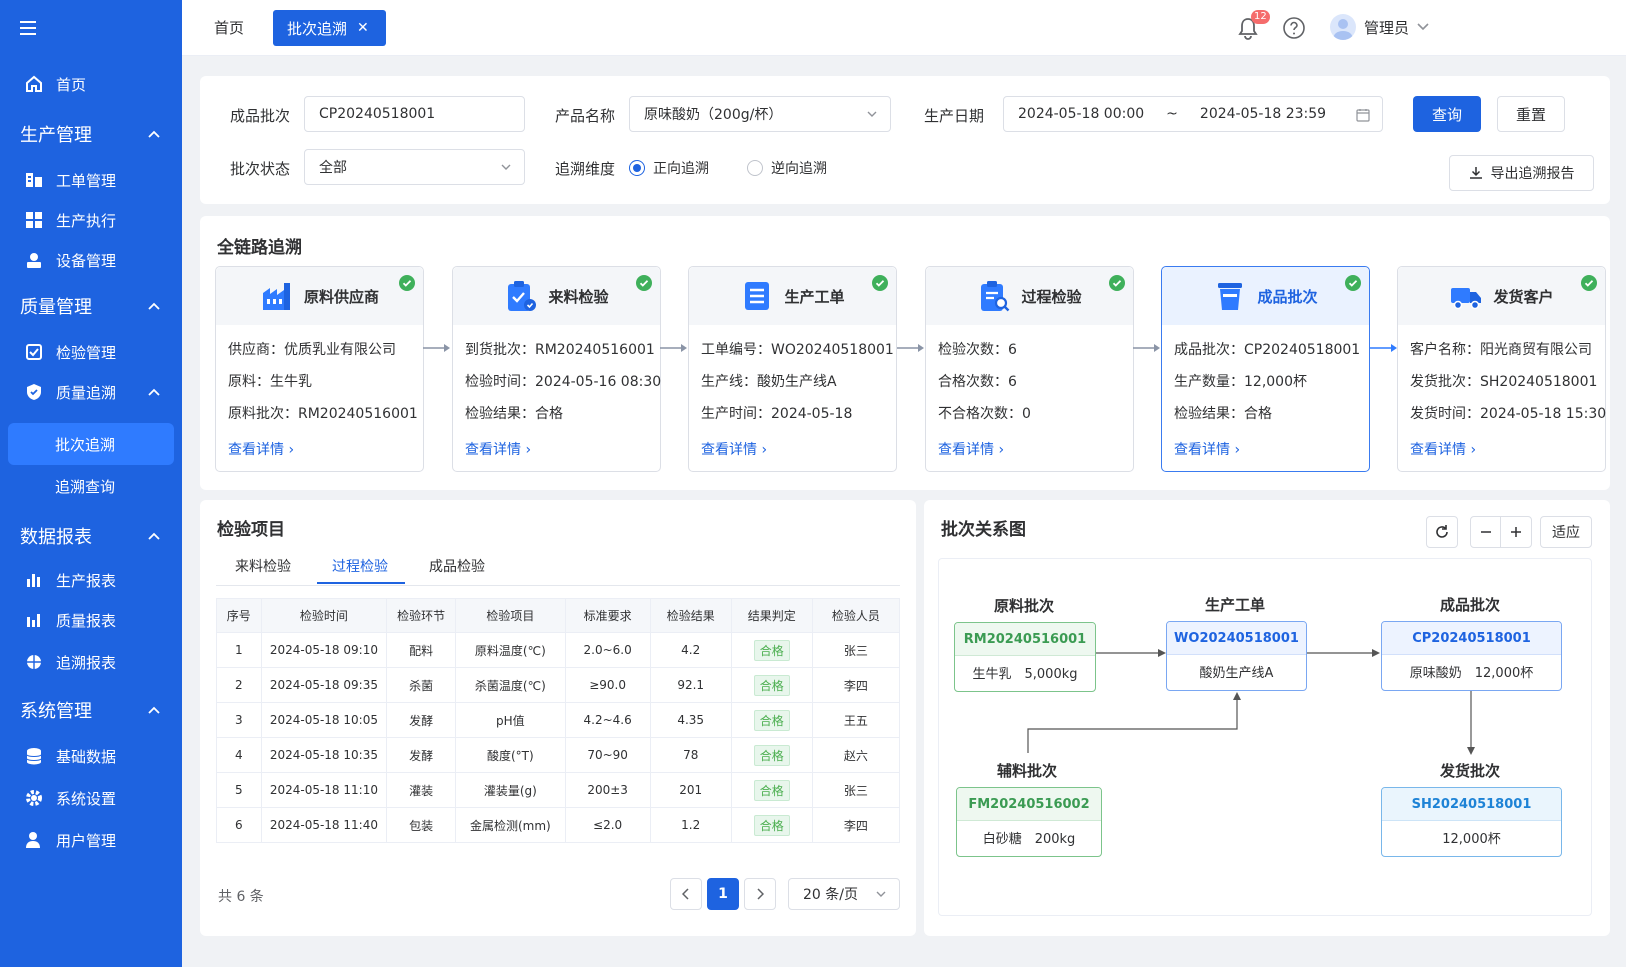  I want to click on user-name: 管理员, so click(1387, 27).